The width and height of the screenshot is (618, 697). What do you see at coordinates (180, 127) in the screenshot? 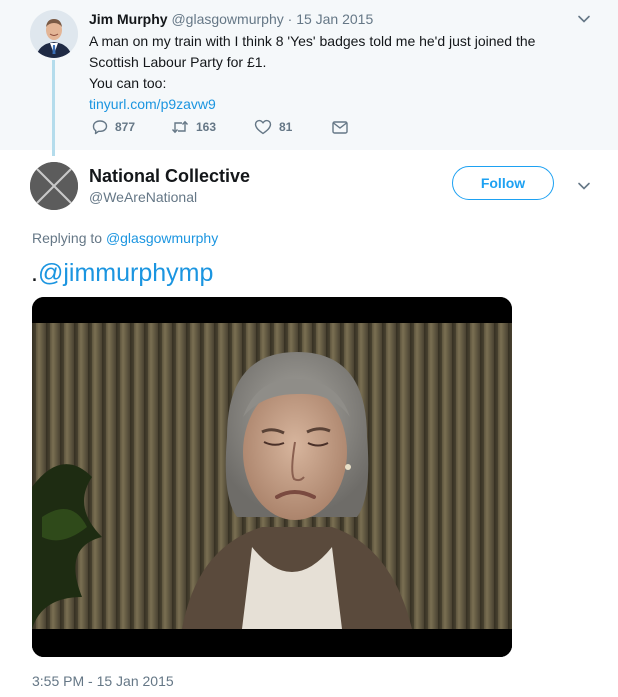
I see `retweet-icon` at bounding box center [180, 127].